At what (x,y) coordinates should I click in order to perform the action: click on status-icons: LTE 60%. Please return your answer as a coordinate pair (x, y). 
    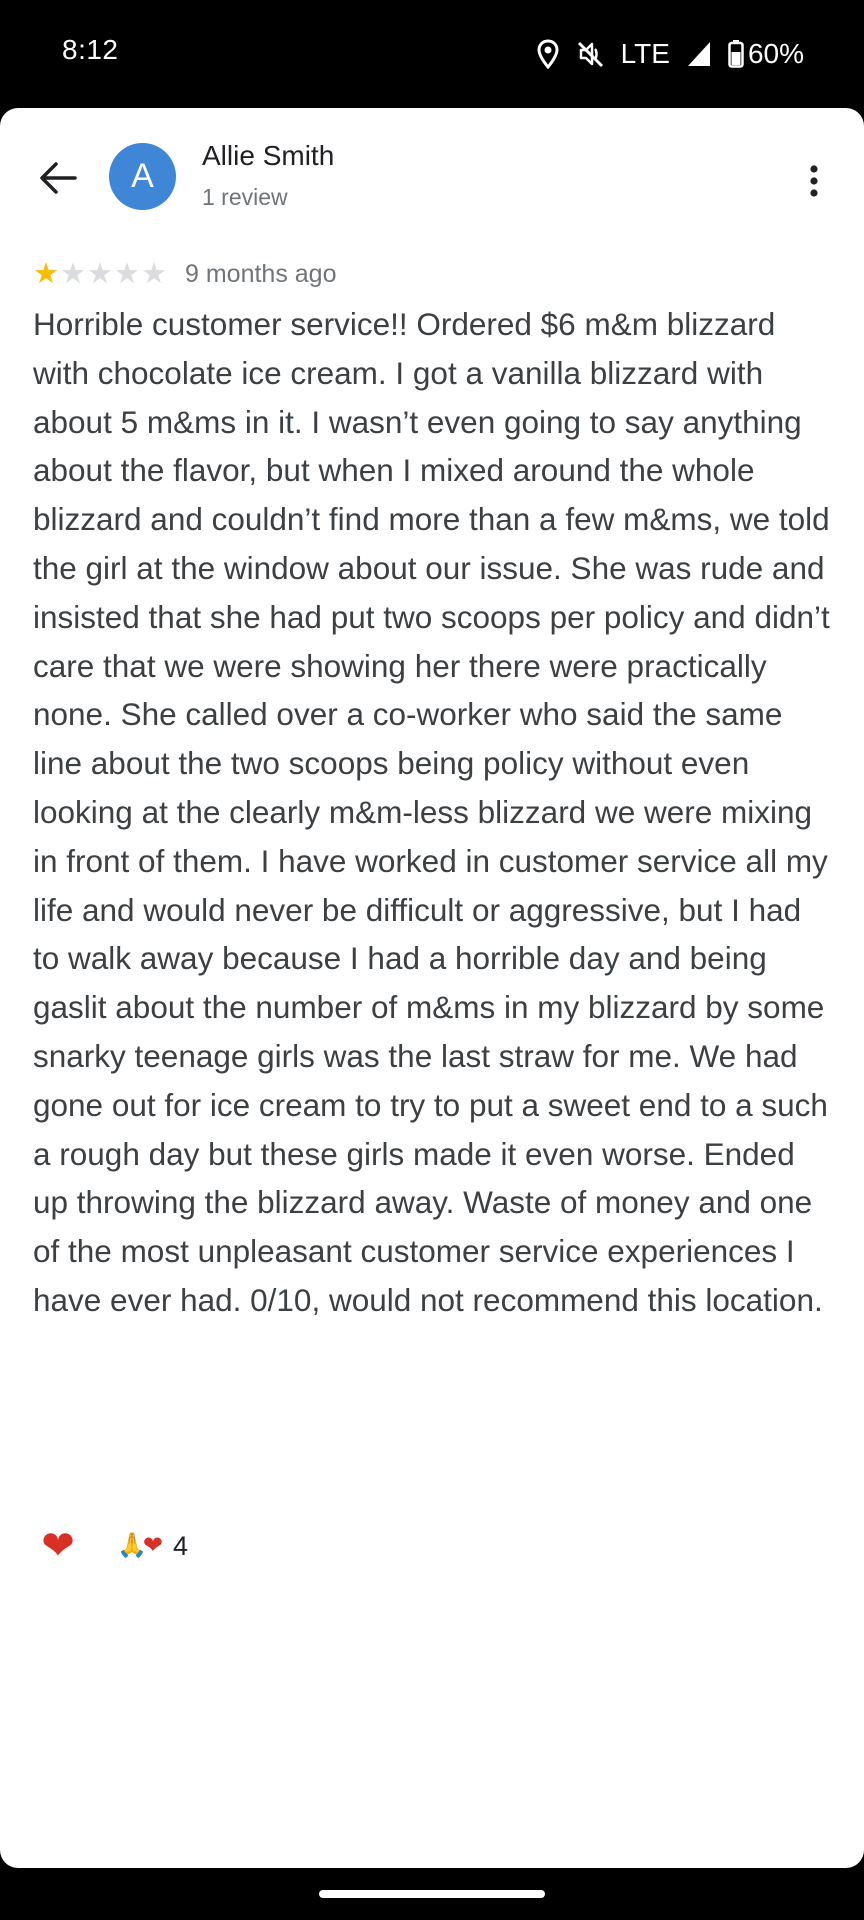
    Looking at the image, I should click on (670, 54).